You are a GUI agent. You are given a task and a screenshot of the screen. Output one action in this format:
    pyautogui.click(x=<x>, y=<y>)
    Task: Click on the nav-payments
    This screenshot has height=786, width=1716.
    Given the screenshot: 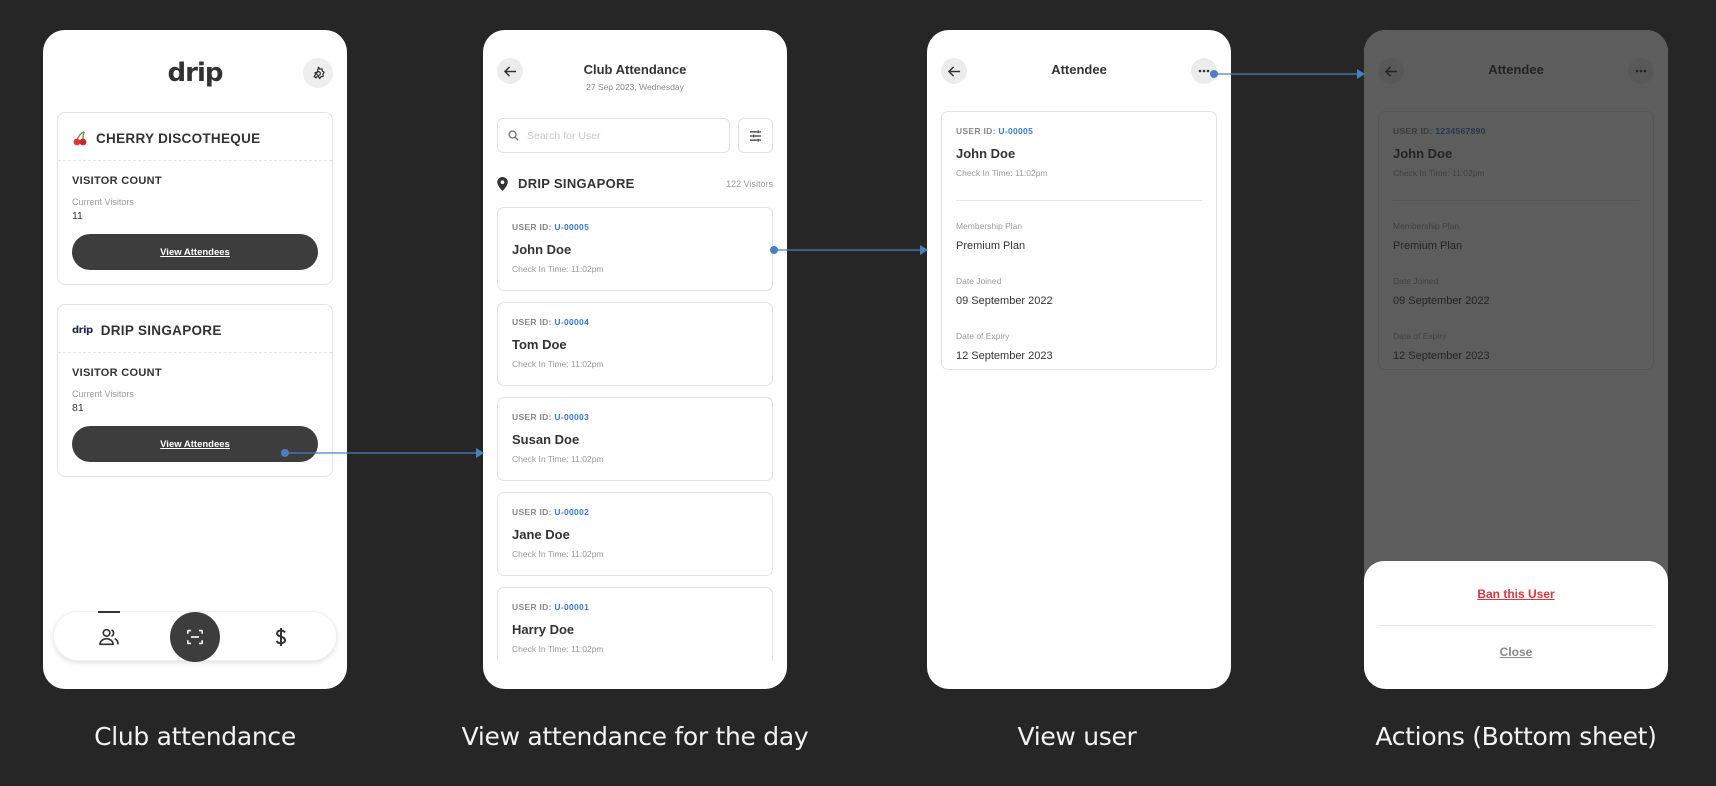 What is the action you would take?
    pyautogui.click(x=281, y=637)
    